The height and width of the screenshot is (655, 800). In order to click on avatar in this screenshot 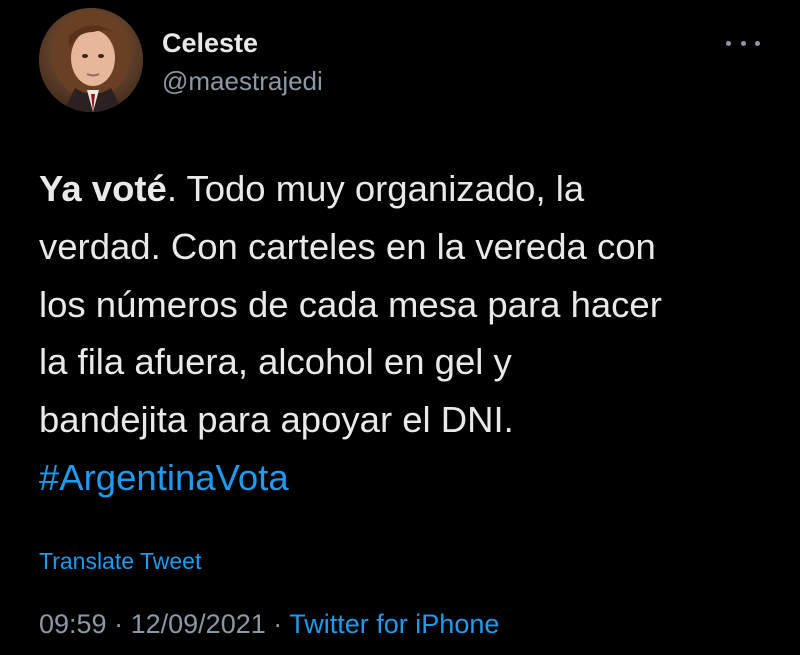, I will do `click(91, 60)`.